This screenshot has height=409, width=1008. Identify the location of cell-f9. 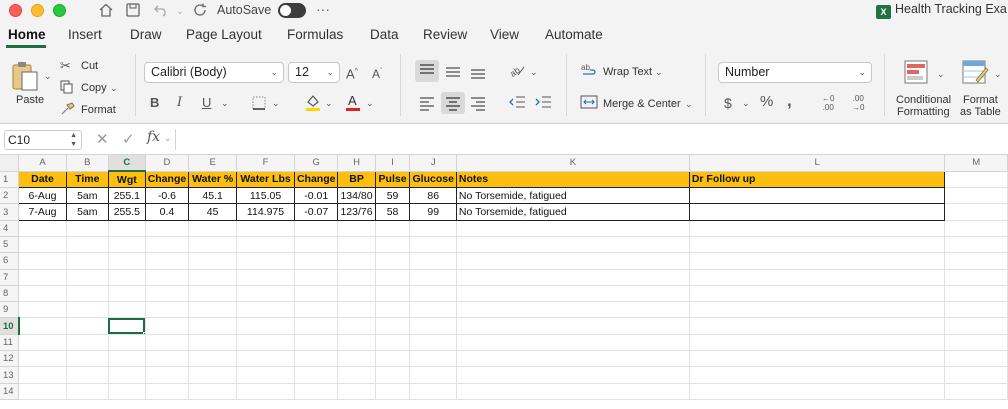
(265, 310).